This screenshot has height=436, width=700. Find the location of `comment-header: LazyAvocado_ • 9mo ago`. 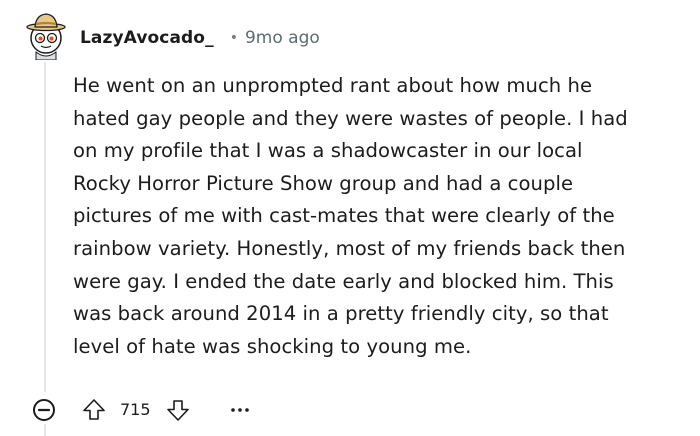

comment-header: LazyAvocado_ • 9mo ago is located at coordinates (200, 38).